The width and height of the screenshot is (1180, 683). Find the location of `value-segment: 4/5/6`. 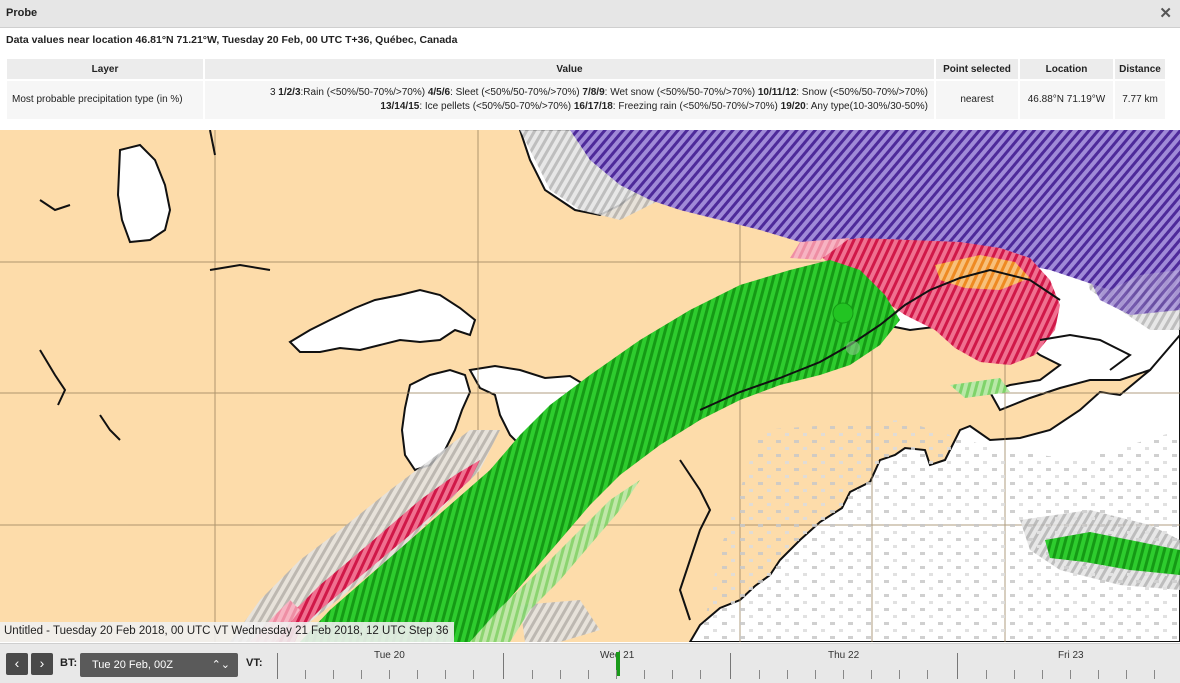

value-segment: 4/5/6 is located at coordinates (439, 92).